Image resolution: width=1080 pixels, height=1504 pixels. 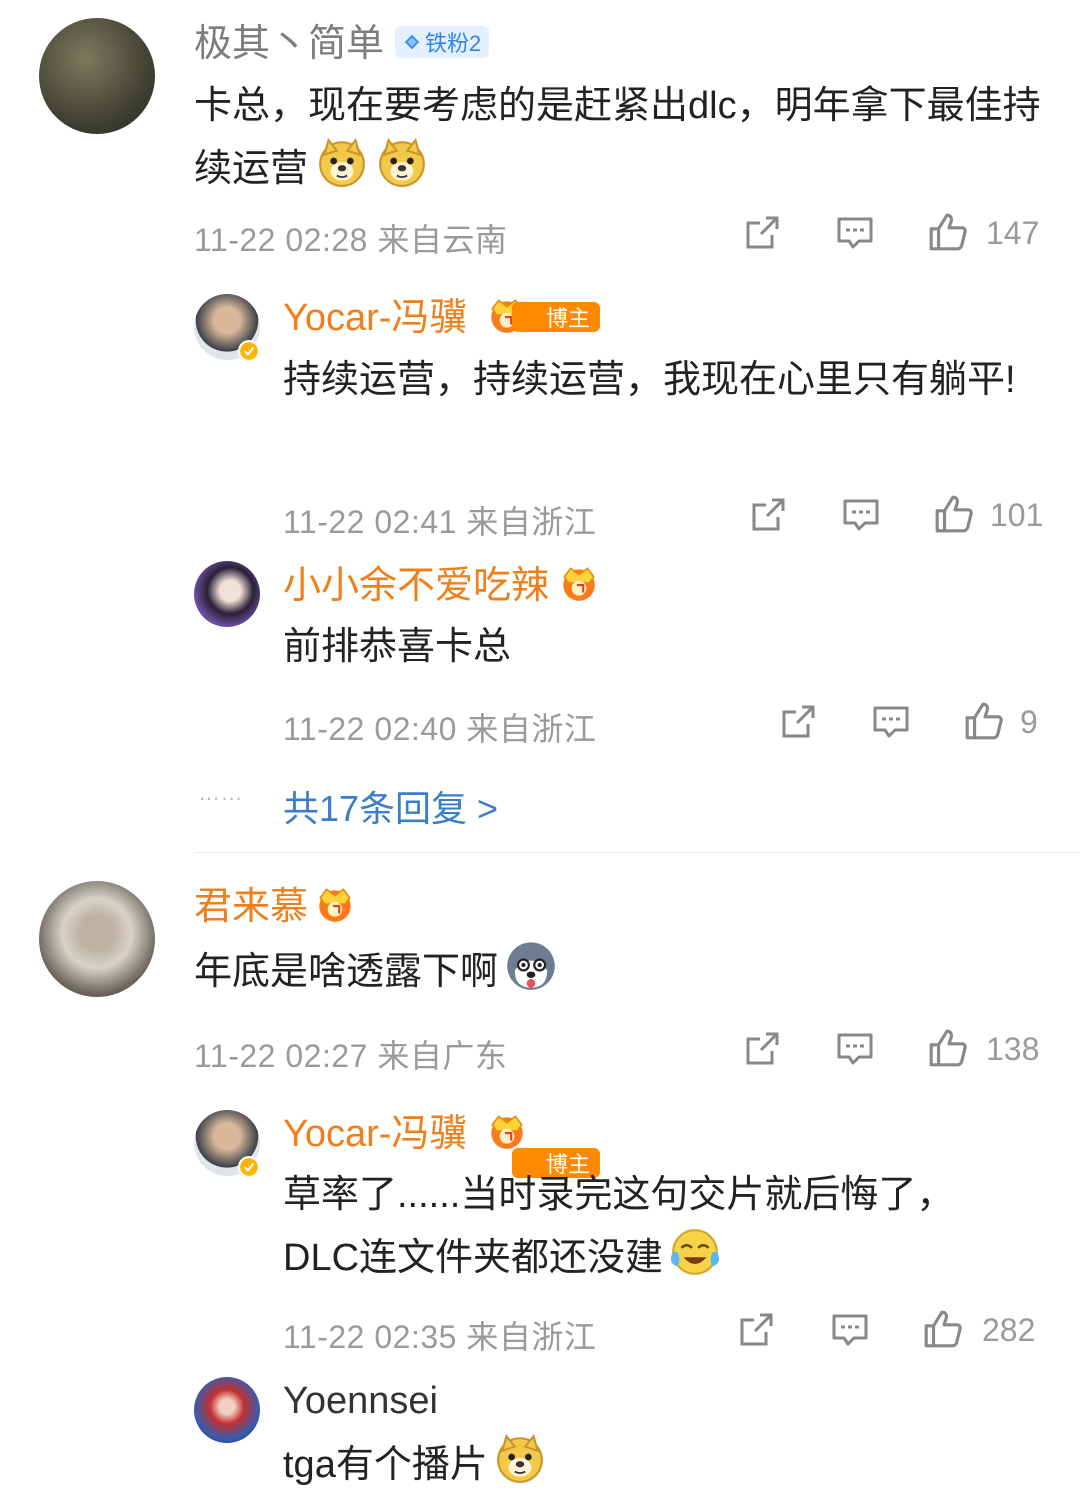 What do you see at coordinates (649, 380) in the screenshot?
I see `reply-text: 持续运营，持续运营，我现在心里只有躺平!` at bounding box center [649, 380].